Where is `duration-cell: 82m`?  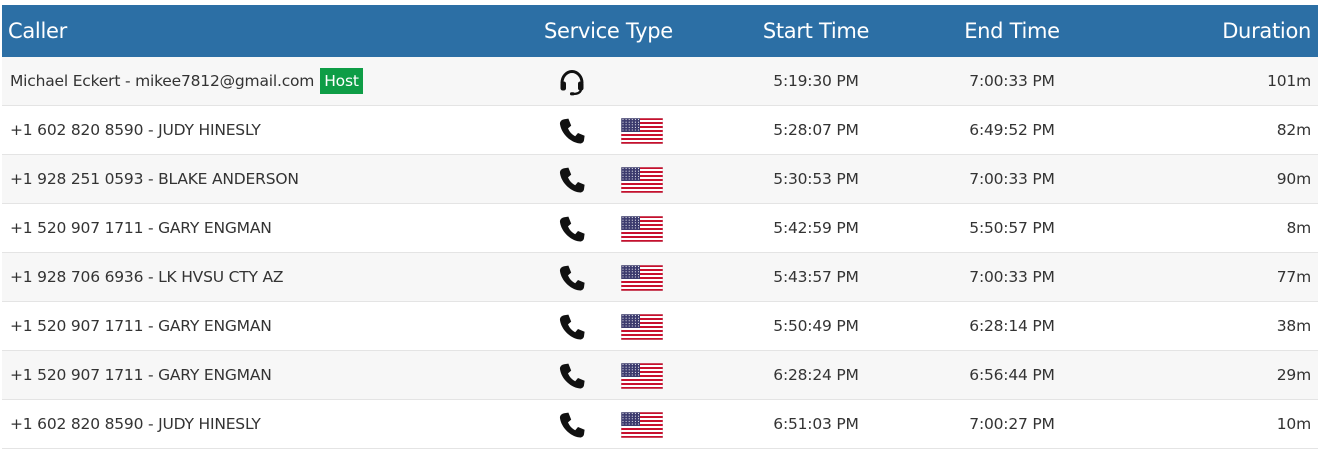
duration-cell: 82m is located at coordinates (1211, 130).